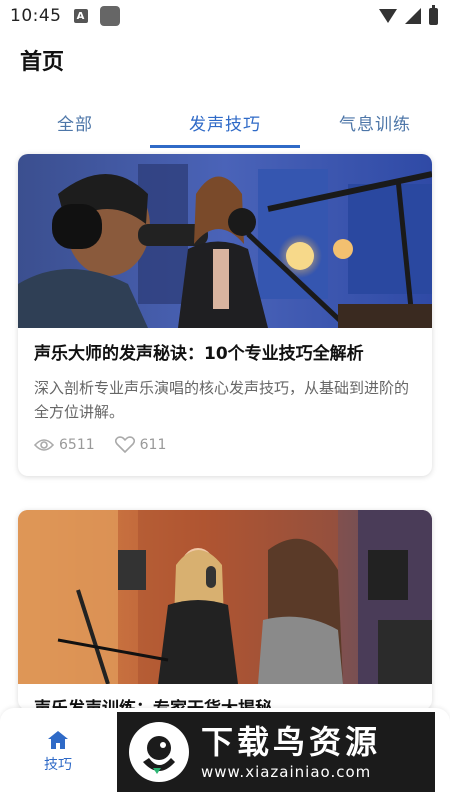  What do you see at coordinates (291, 742) in the screenshot?
I see `watermark-title: 下载鸟资源` at bounding box center [291, 742].